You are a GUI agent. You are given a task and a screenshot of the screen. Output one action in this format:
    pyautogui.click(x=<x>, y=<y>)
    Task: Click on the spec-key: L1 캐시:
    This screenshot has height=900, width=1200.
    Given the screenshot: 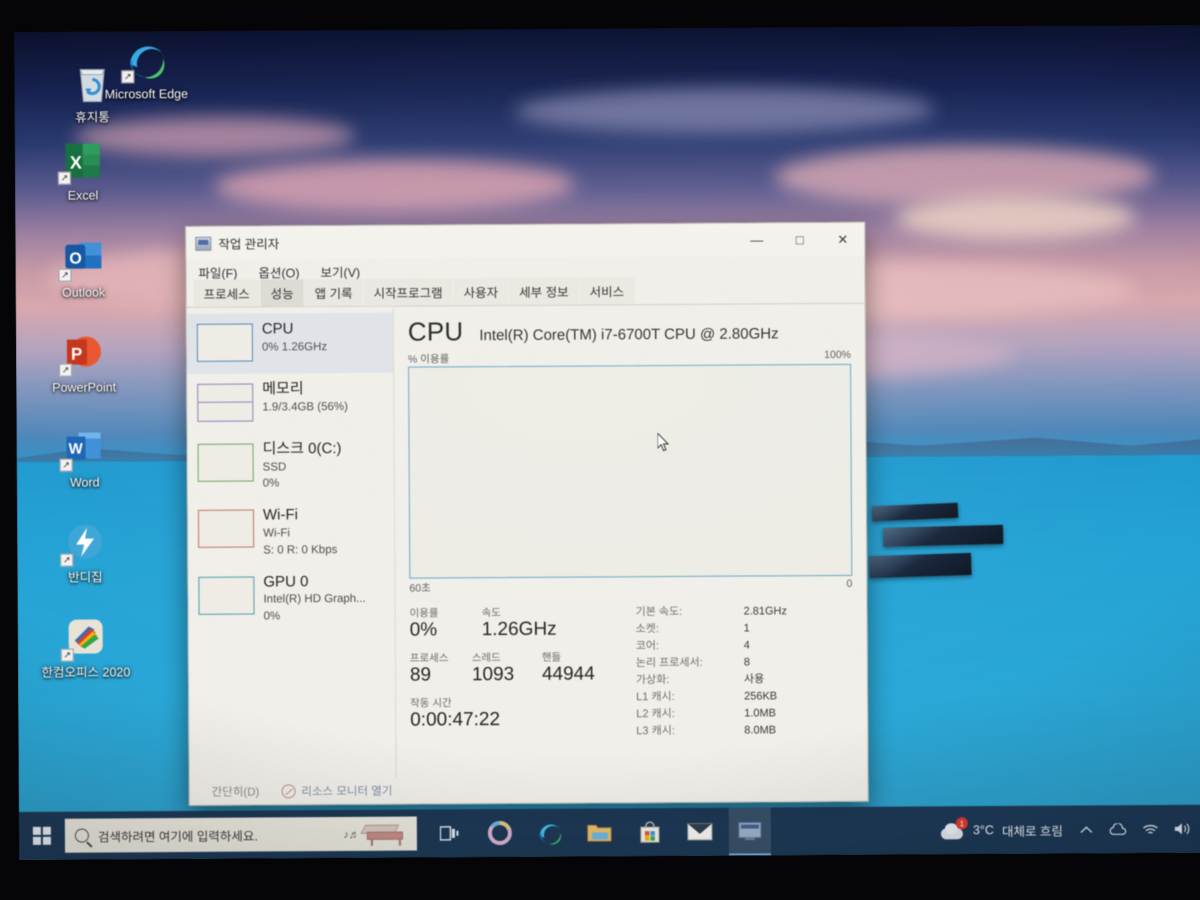 What is the action you would take?
    pyautogui.click(x=655, y=697)
    